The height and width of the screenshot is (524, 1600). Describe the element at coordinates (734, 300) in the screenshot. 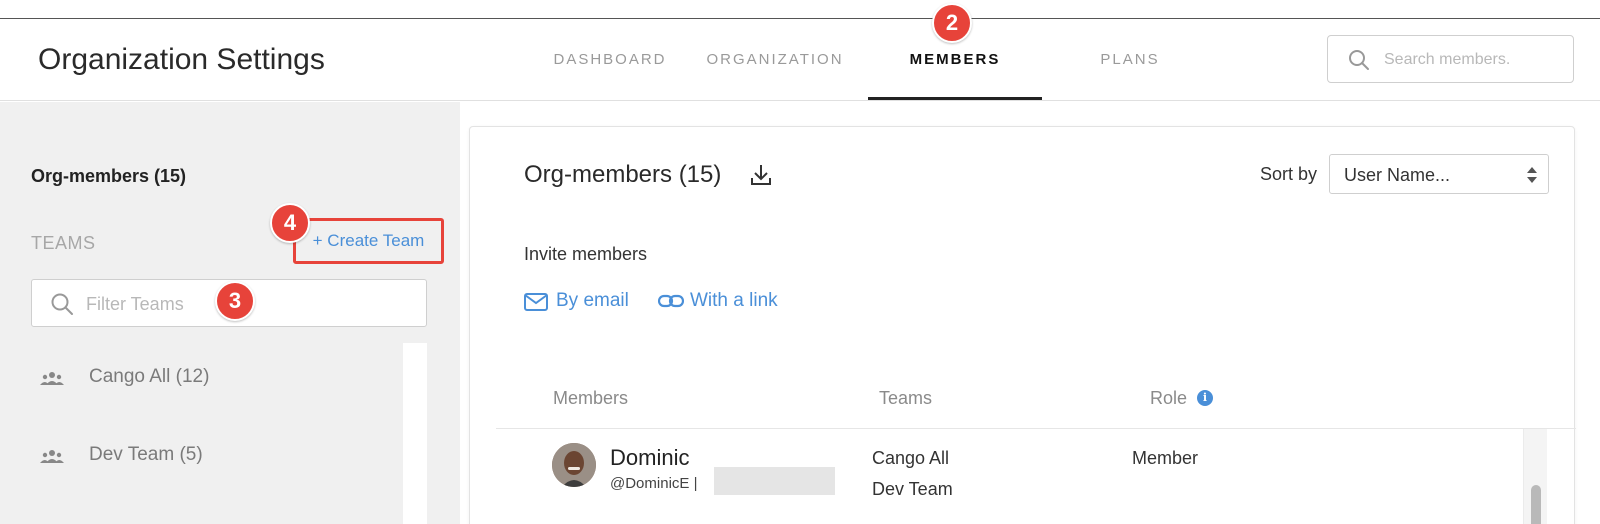

I see `invite-link-label: With a link` at that location.